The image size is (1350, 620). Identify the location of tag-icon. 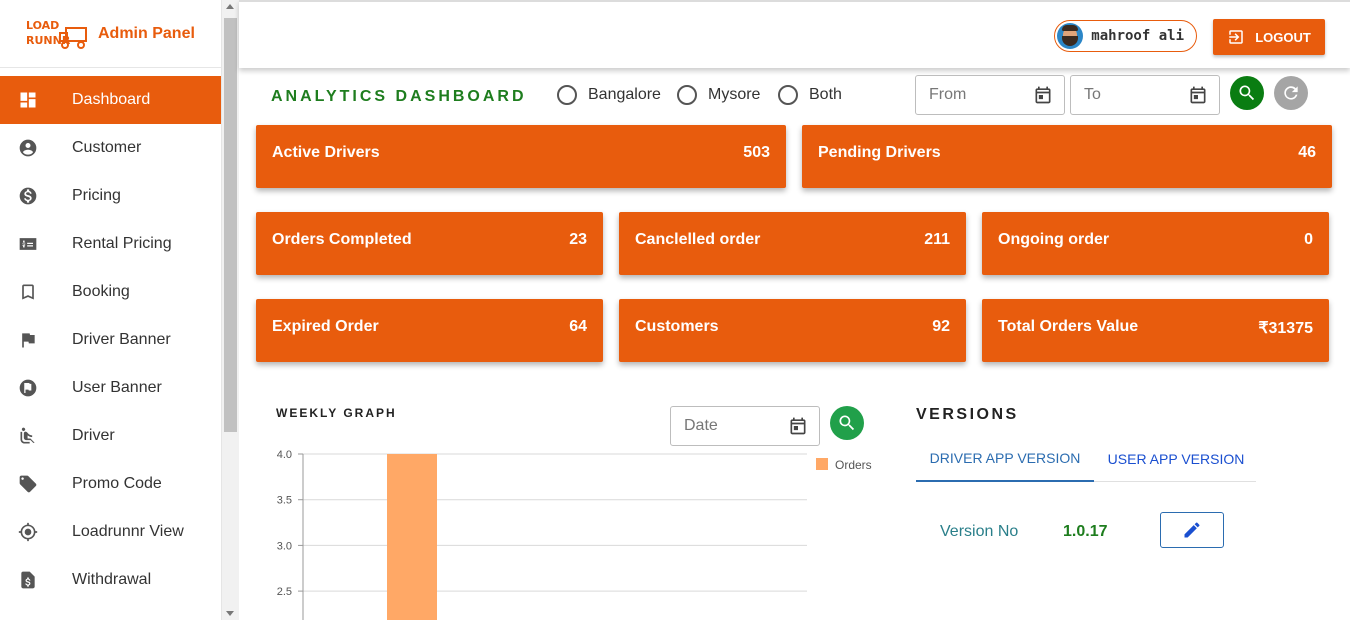
(28, 484).